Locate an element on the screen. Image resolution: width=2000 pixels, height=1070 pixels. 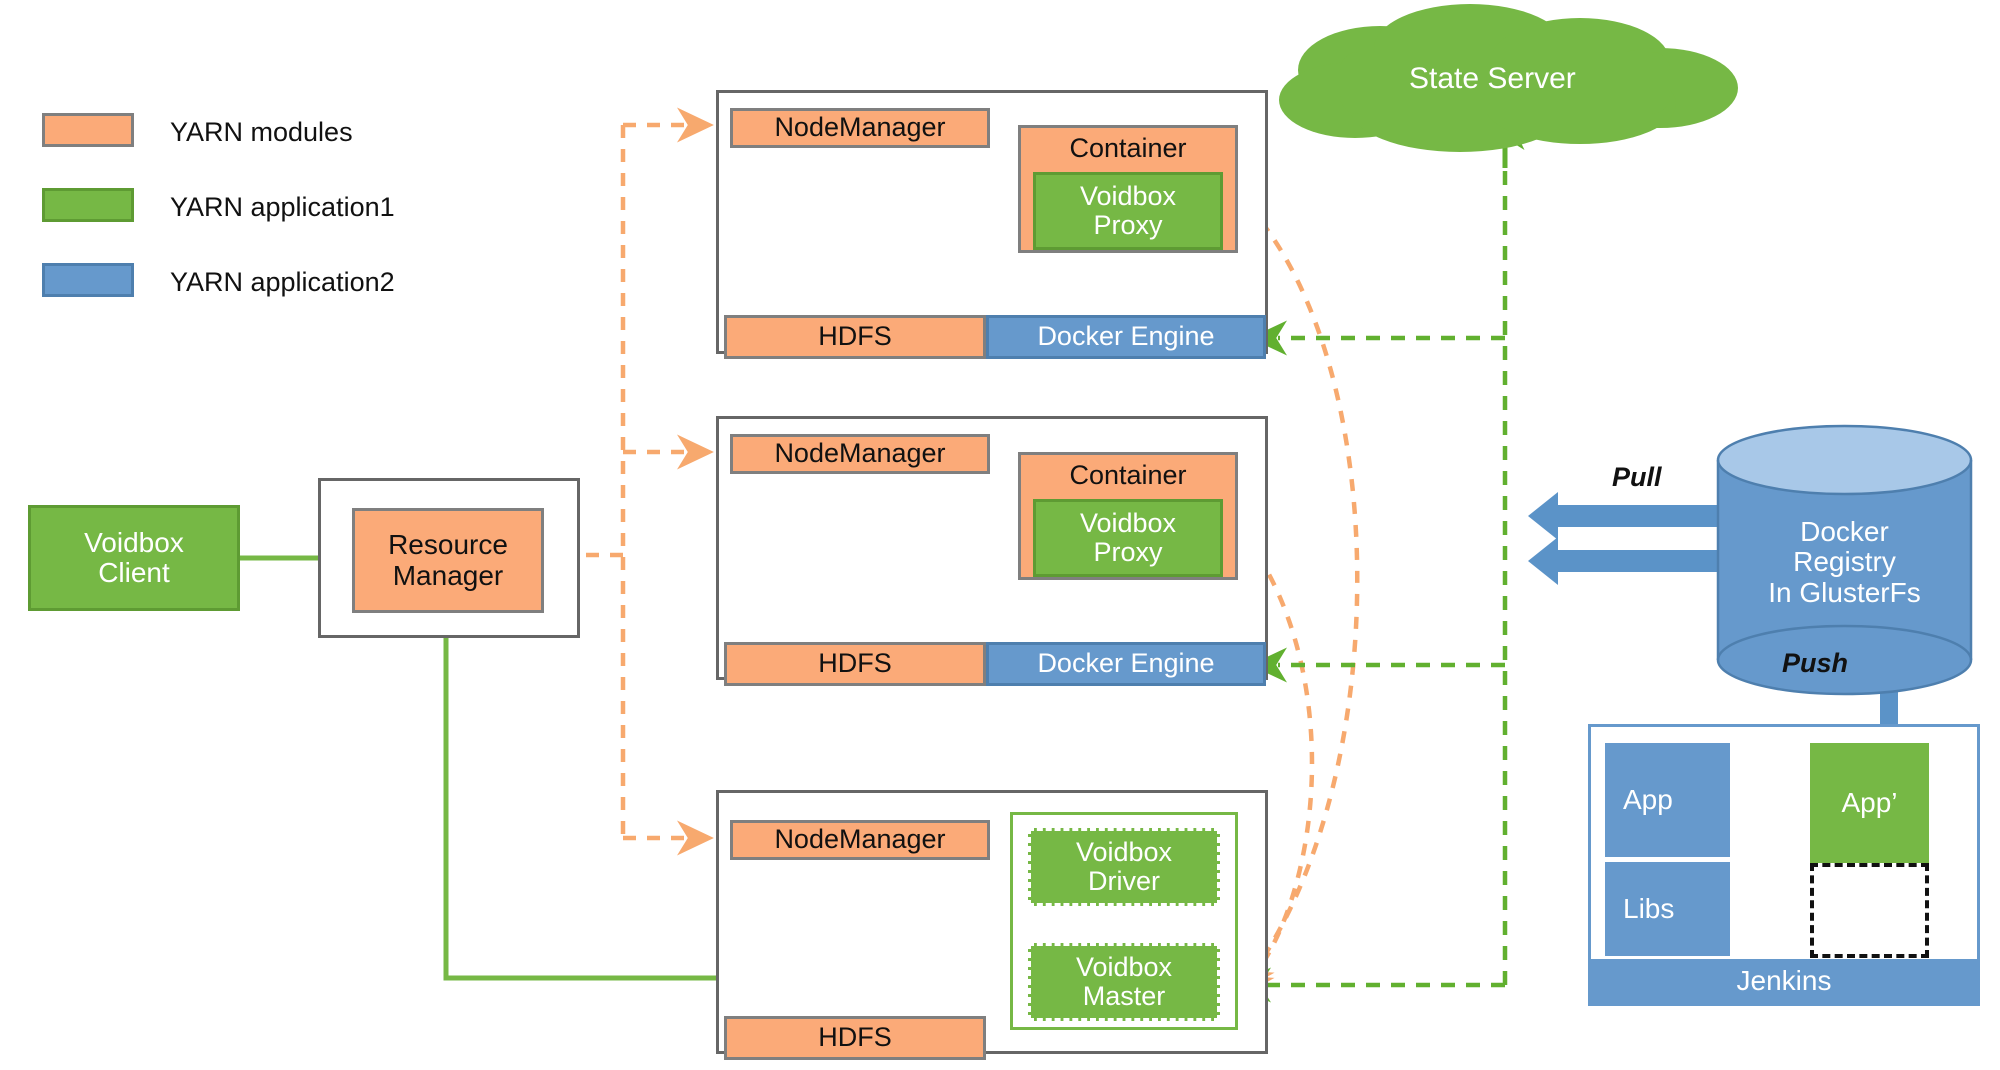
jenkins-libs-label: Libs is located at coordinates (1649, 908).